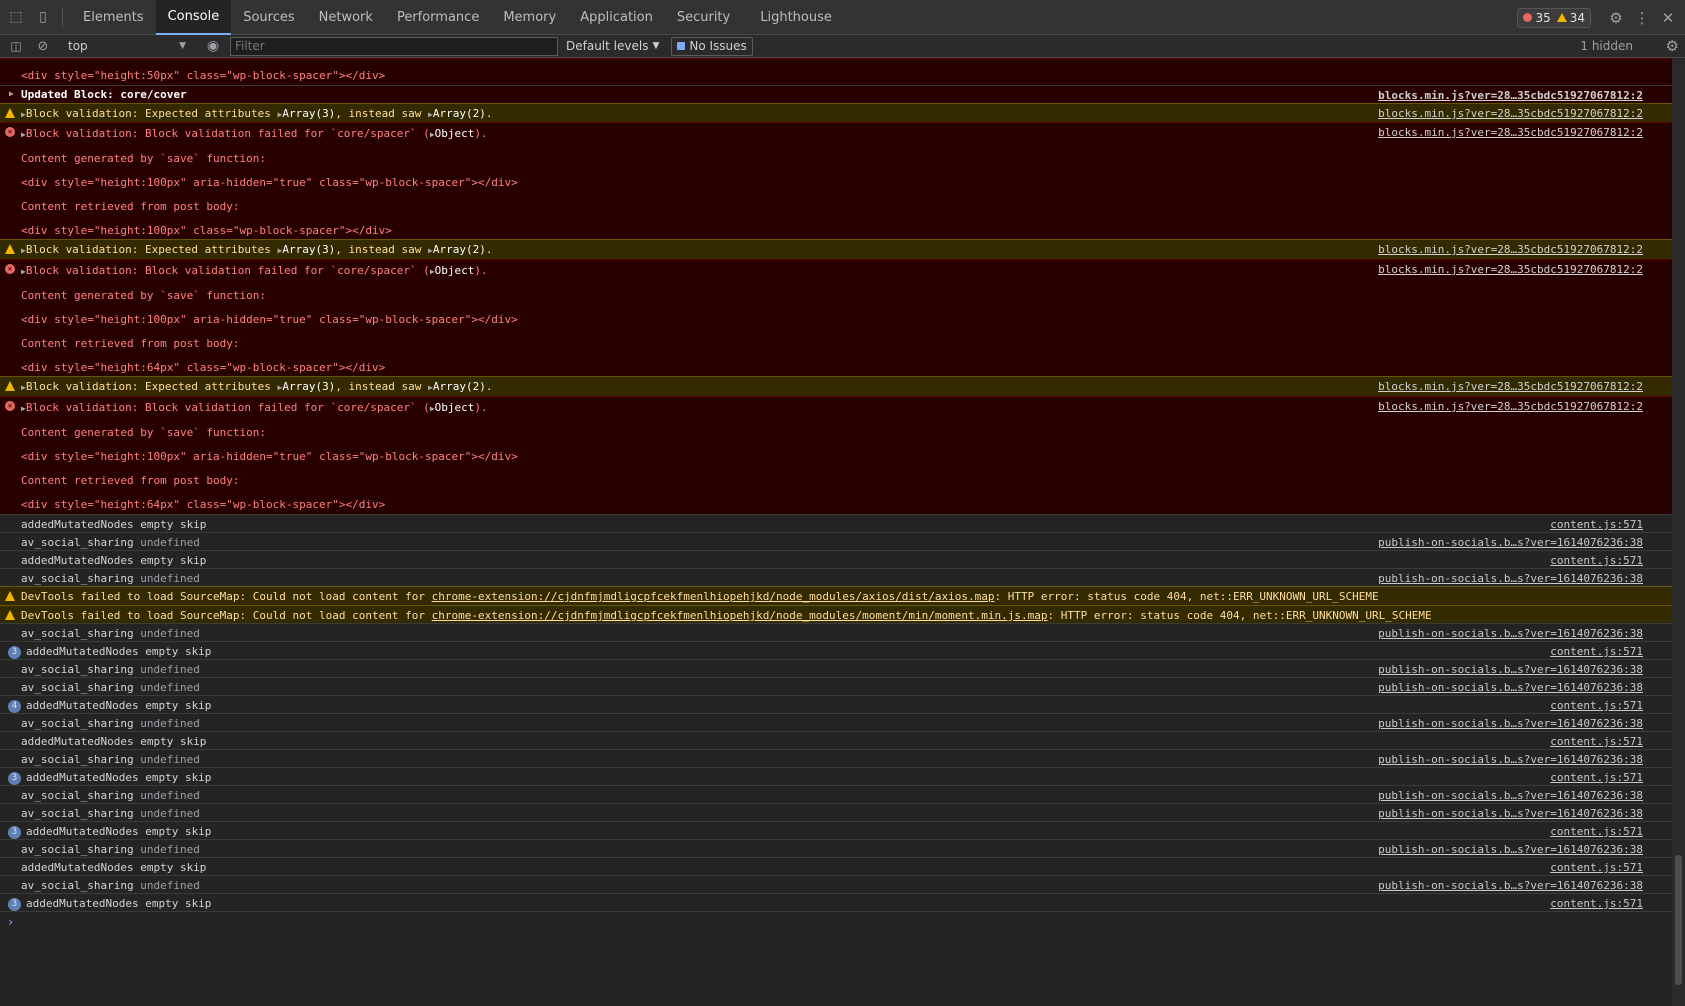  I want to click on inspect-element-icon: ⬚, so click(16, 17).